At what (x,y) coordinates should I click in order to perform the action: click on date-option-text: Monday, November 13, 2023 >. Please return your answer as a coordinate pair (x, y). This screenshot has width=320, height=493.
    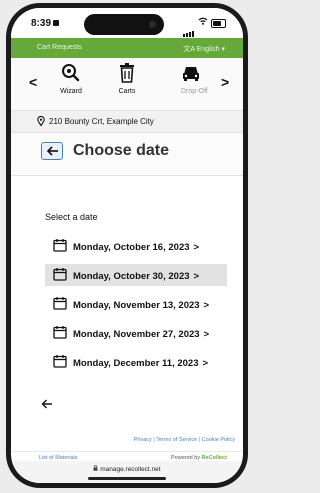
    Looking at the image, I should click on (141, 305).